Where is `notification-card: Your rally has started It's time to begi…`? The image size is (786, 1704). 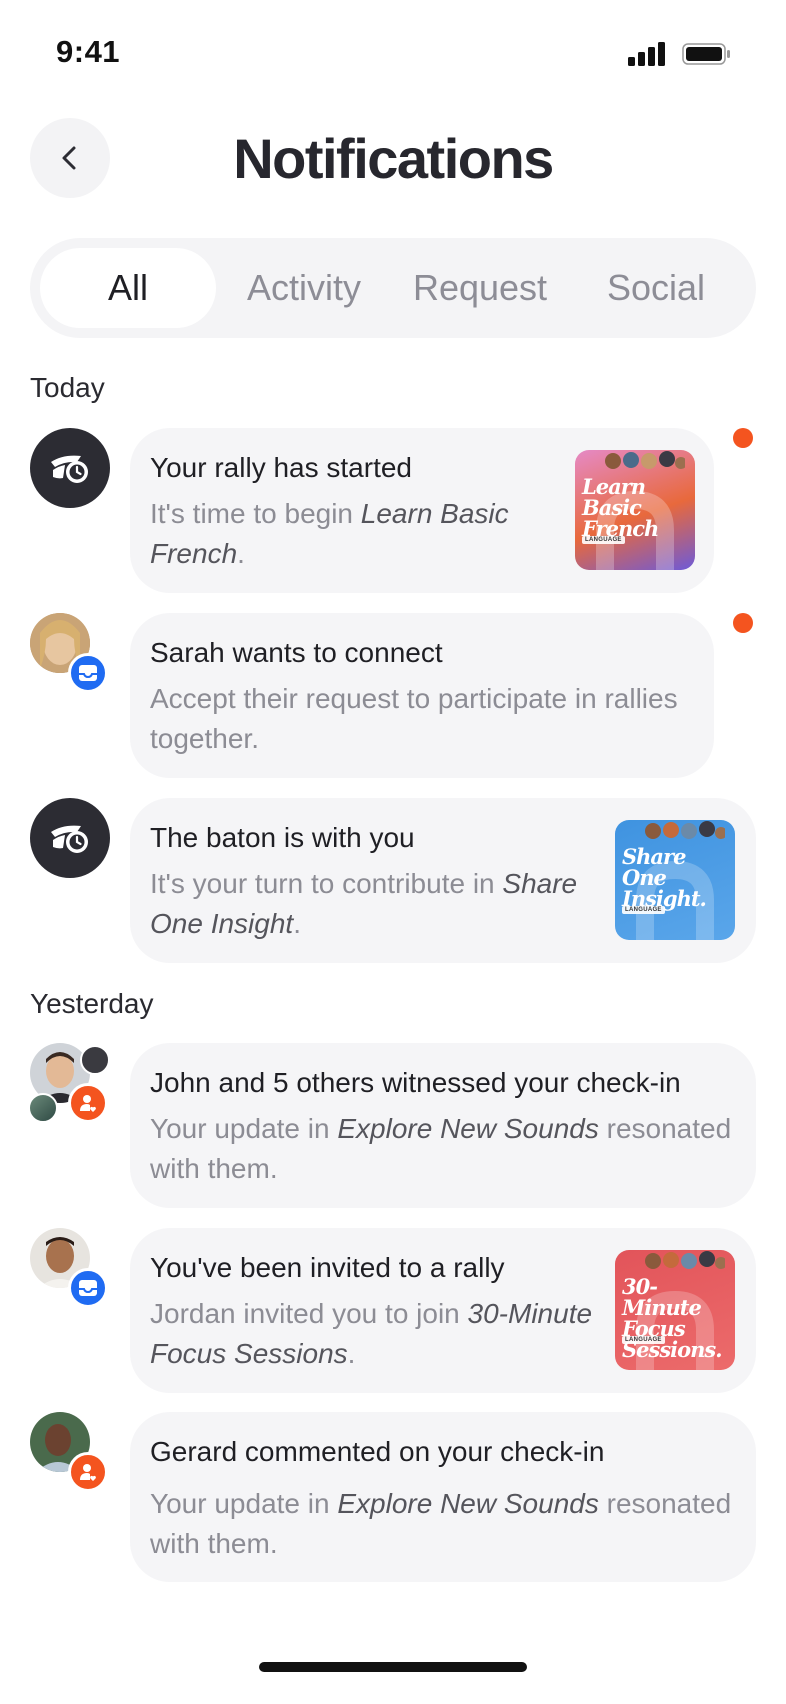 notification-card: Your rally has started It's time to begi… is located at coordinates (422, 510).